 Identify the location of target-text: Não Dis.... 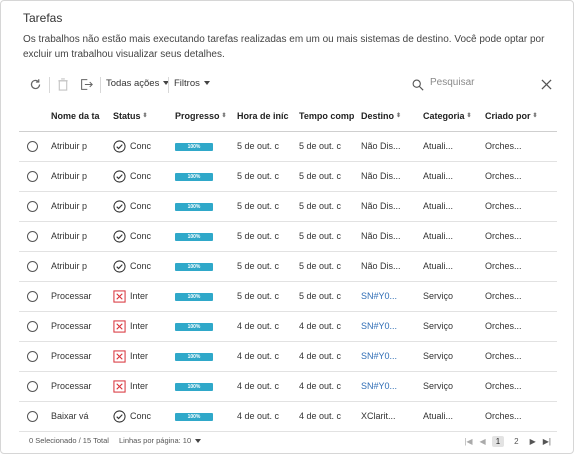
(392, 146).